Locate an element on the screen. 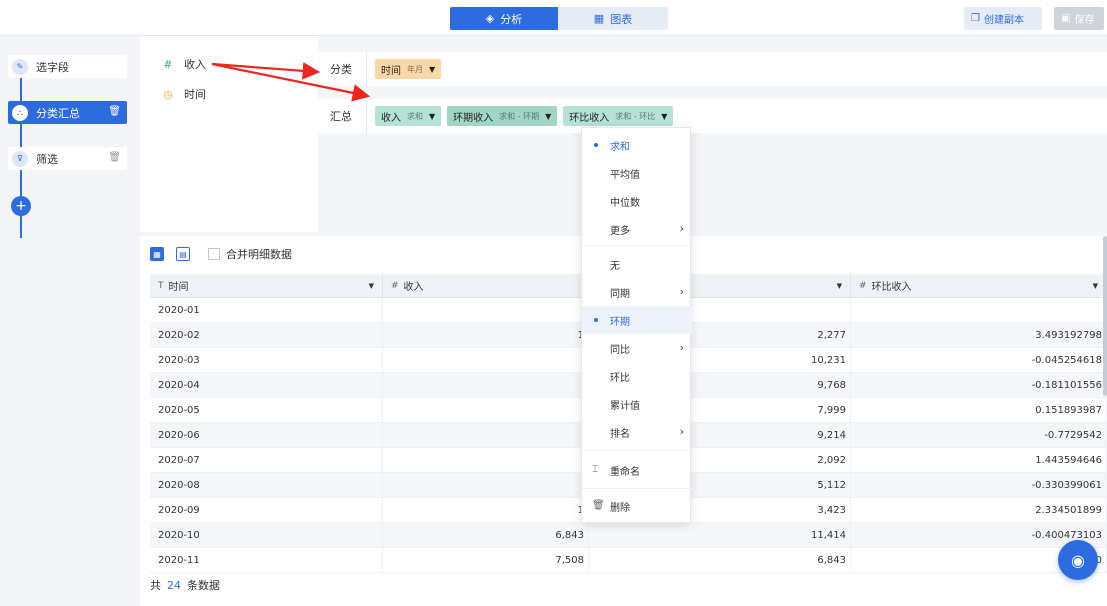 Image resolution: width=1107 pixels, height=606 pixels. panel-scrollbar is located at coordinates (1105, 316).